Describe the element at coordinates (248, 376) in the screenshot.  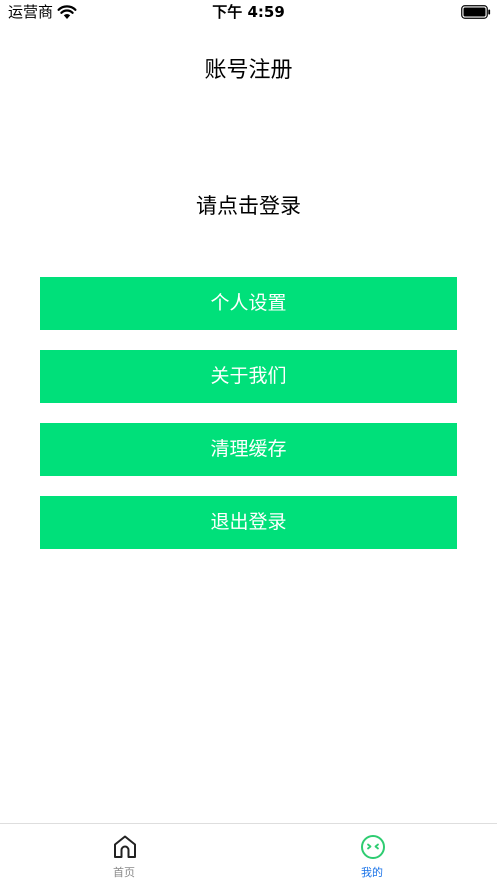
I see `about-us-button: 关于我们` at that location.